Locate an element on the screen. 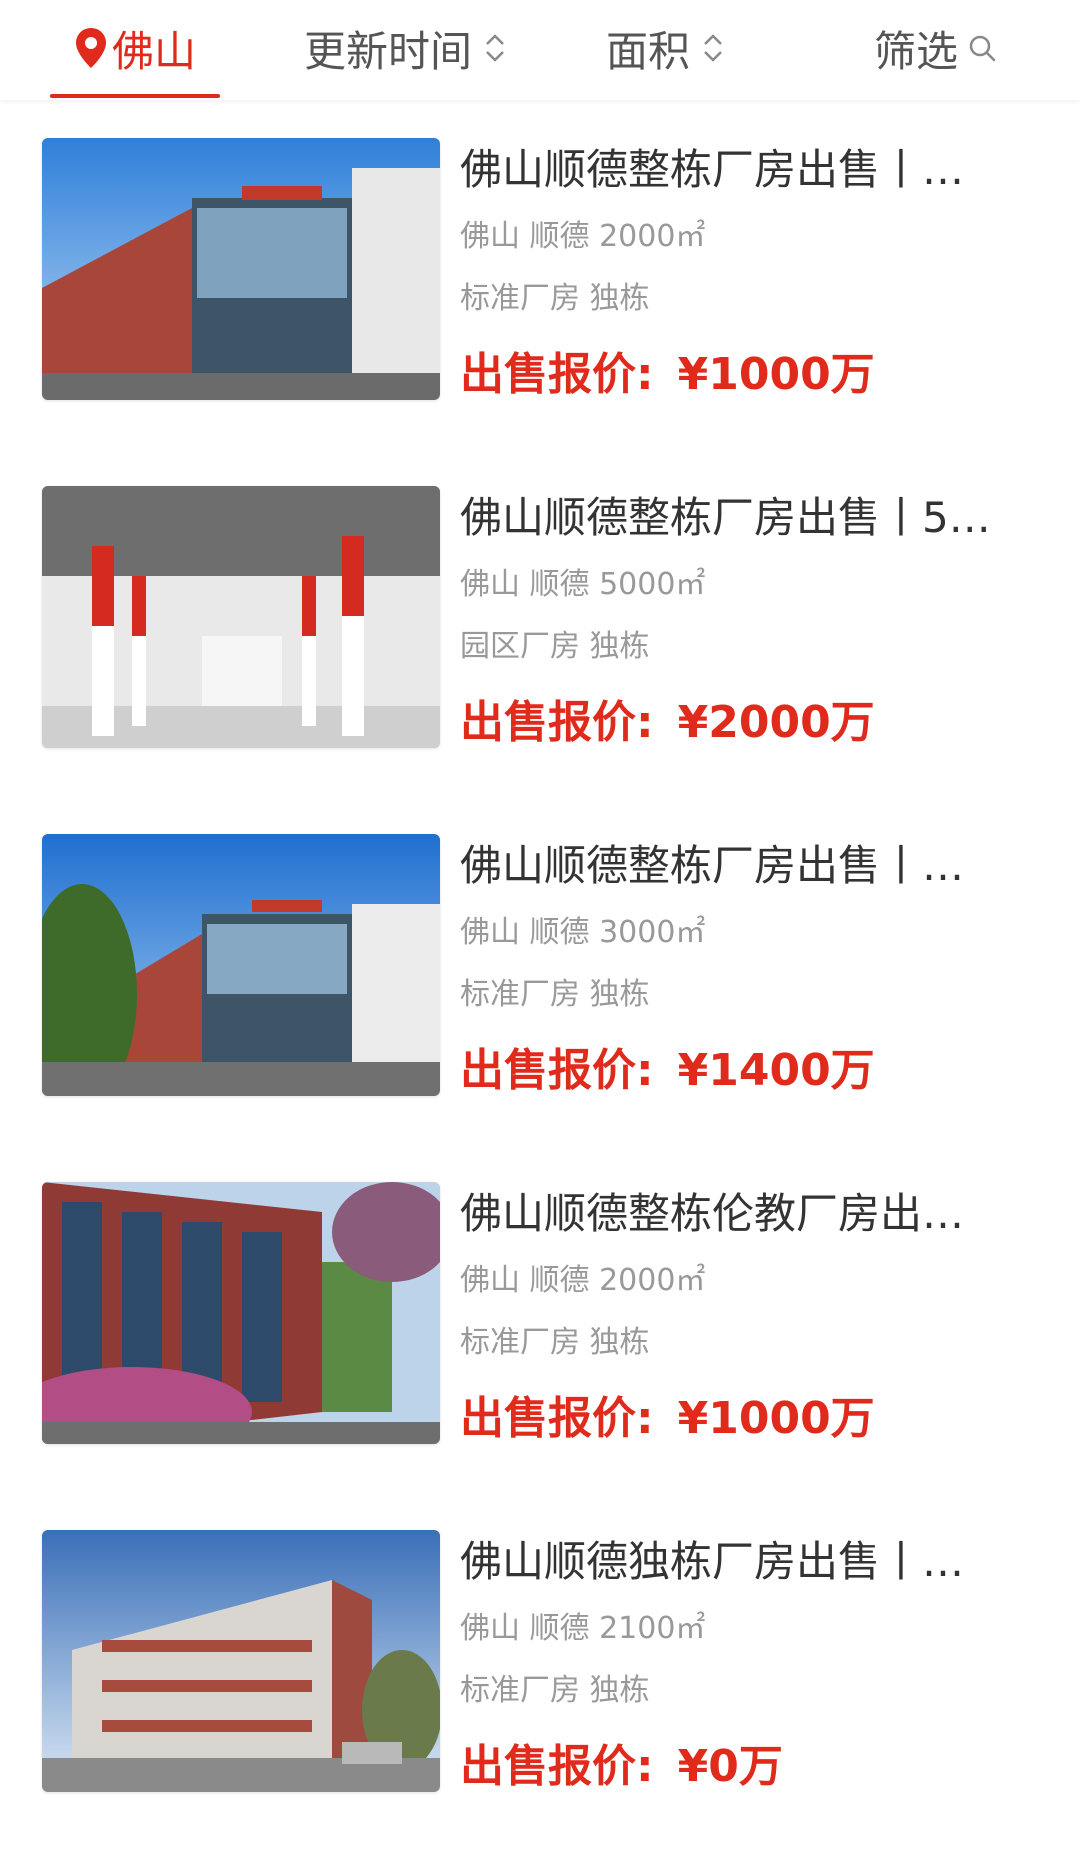 The height and width of the screenshot is (1864, 1080). price-value: ¥1400万 is located at coordinates (776, 1070).